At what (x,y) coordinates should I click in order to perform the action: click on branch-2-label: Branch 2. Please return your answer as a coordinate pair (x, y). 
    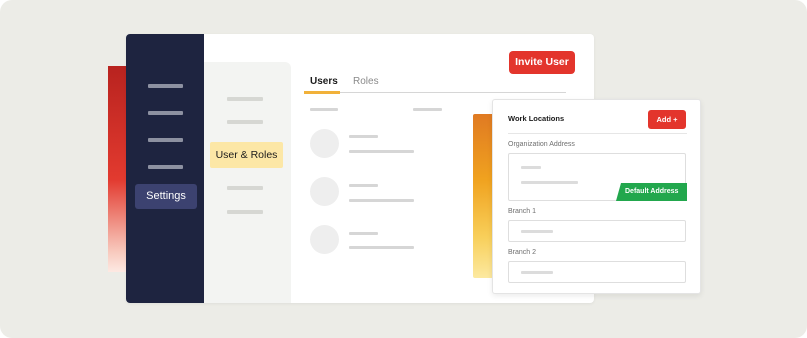
    Looking at the image, I should click on (522, 252).